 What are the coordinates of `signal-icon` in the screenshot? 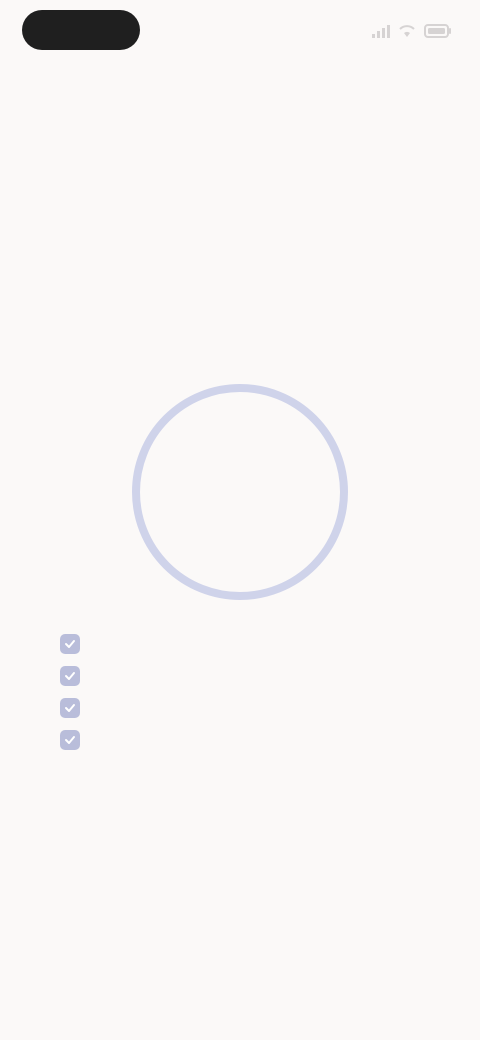 It's located at (381, 31).